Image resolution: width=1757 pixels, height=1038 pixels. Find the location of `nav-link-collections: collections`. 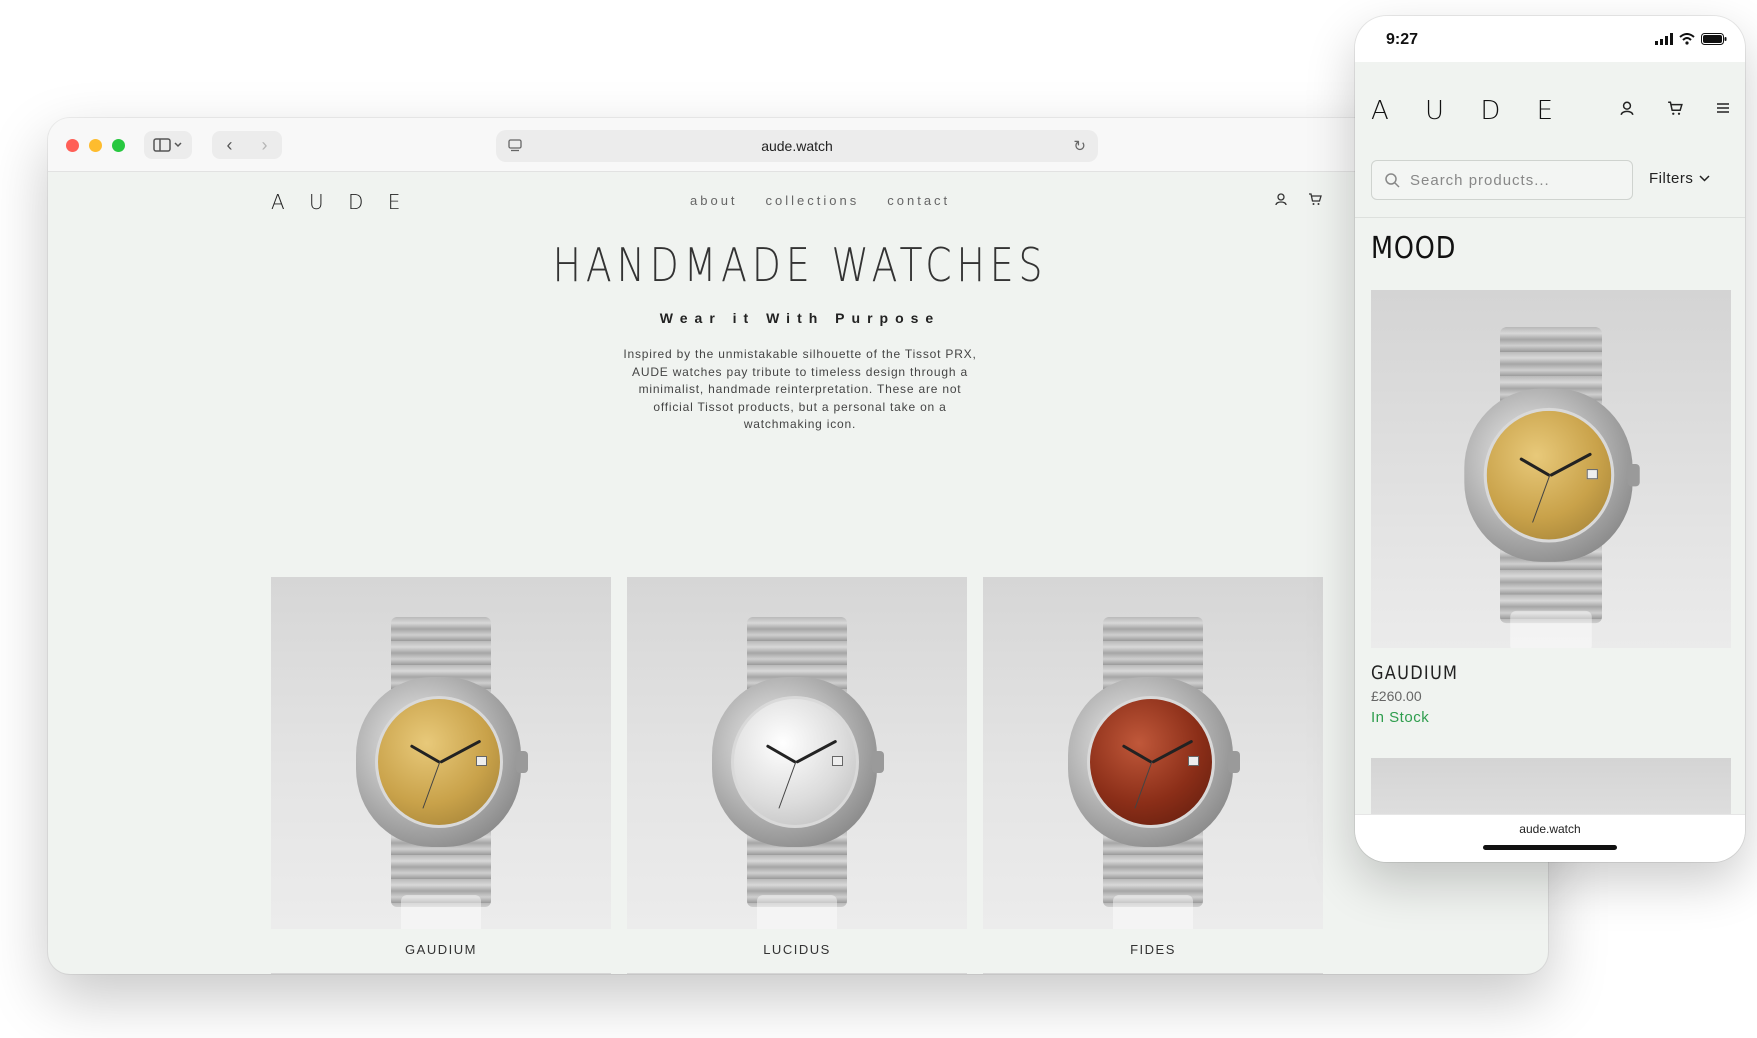

nav-link-collections: collections is located at coordinates (813, 200).